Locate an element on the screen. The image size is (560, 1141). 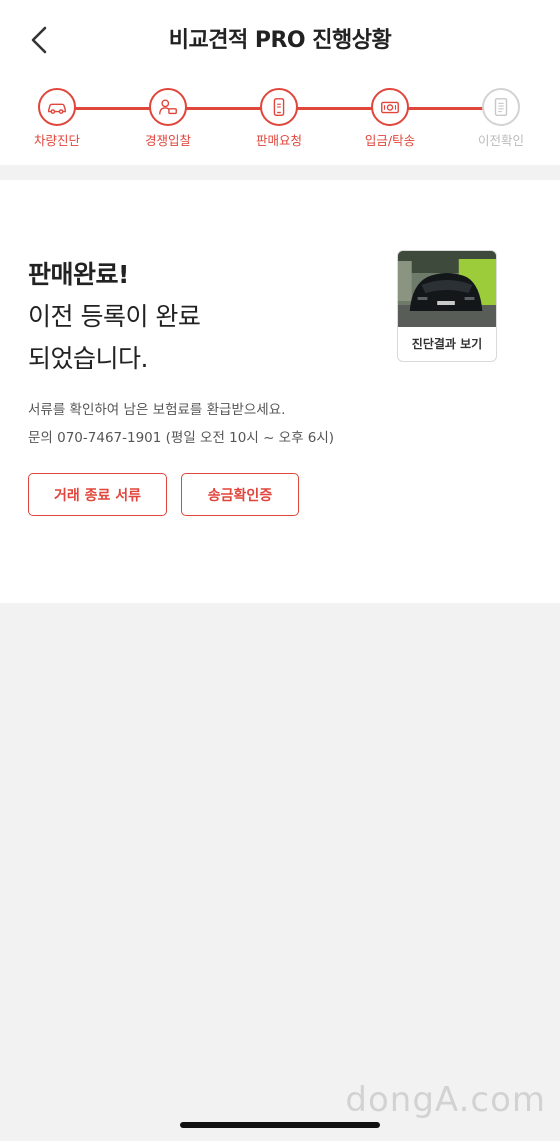
status-headline: 판매완료! 이전 등록이 완료 되었습니다. is located at coordinates (114, 317).